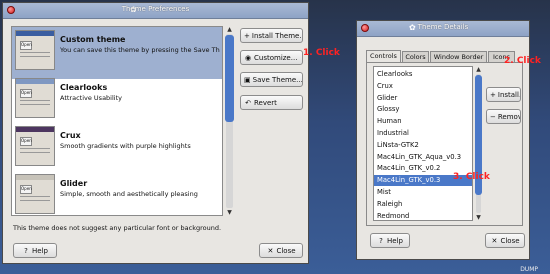 This screenshot has height=274, width=550. I want to click on tab-colors: Colors, so click(415, 56).